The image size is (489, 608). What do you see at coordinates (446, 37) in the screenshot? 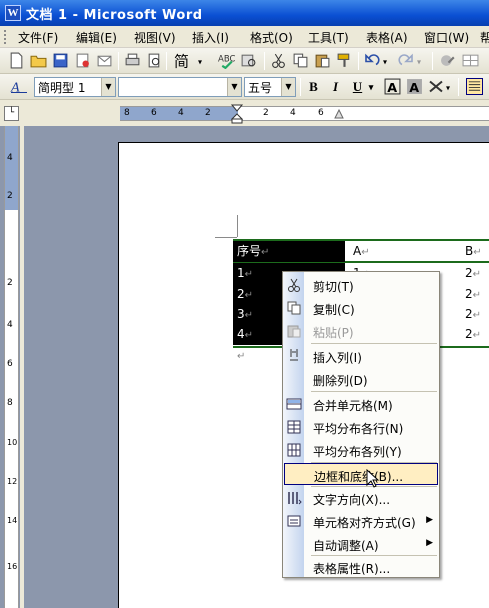
I see `menu-window: 窗口(W)` at bounding box center [446, 37].